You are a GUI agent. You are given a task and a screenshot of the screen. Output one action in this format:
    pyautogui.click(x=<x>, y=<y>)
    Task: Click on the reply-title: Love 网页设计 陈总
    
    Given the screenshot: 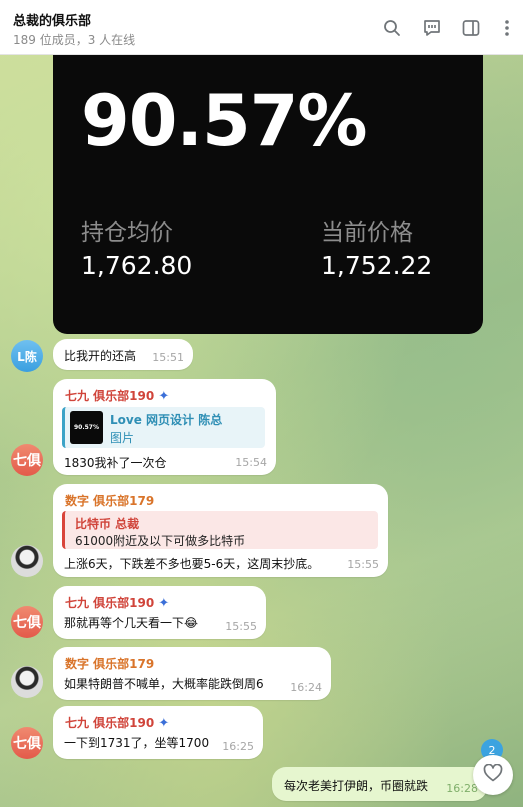 What is the action you would take?
    pyautogui.click(x=166, y=420)
    